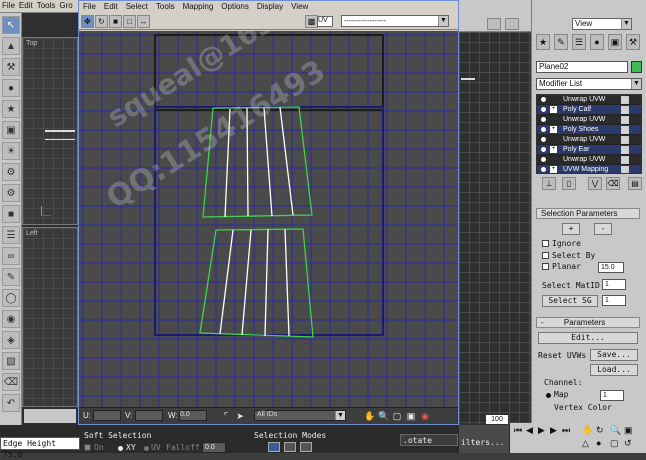 The height and width of the screenshot is (460, 646). I want to click on render-icon: ◉, so click(11, 319).